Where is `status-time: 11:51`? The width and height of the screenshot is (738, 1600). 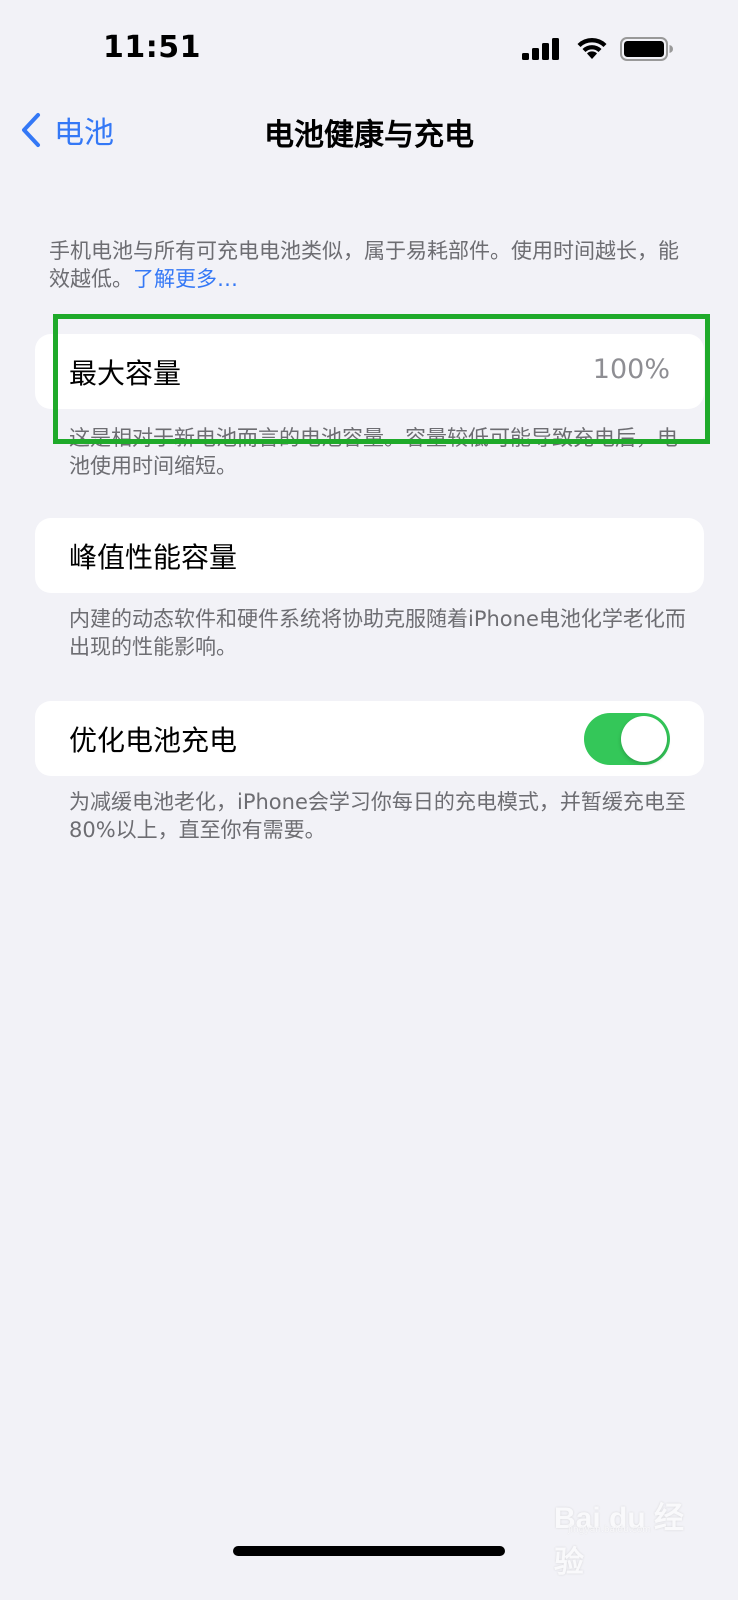
status-time: 11:51 is located at coordinates (152, 47).